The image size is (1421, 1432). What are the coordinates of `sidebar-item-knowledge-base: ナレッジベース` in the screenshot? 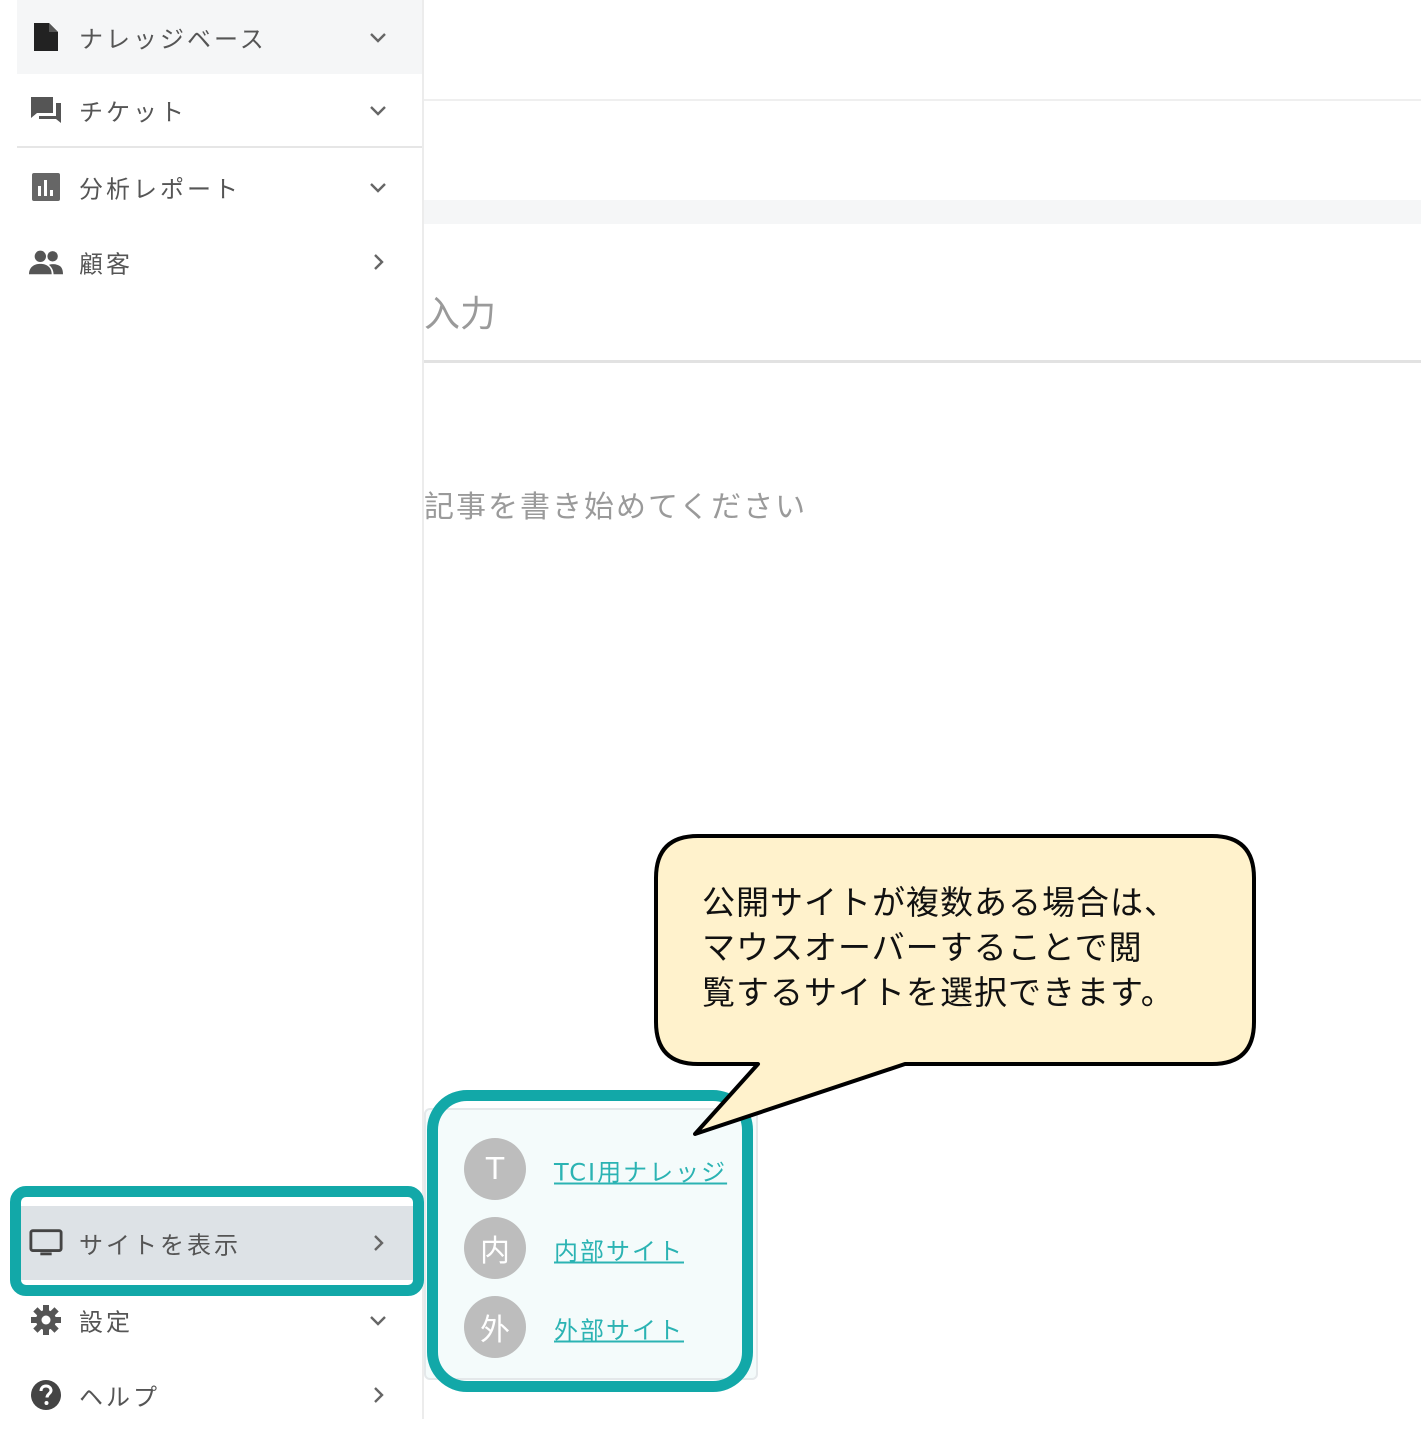 It's located at (219, 37).